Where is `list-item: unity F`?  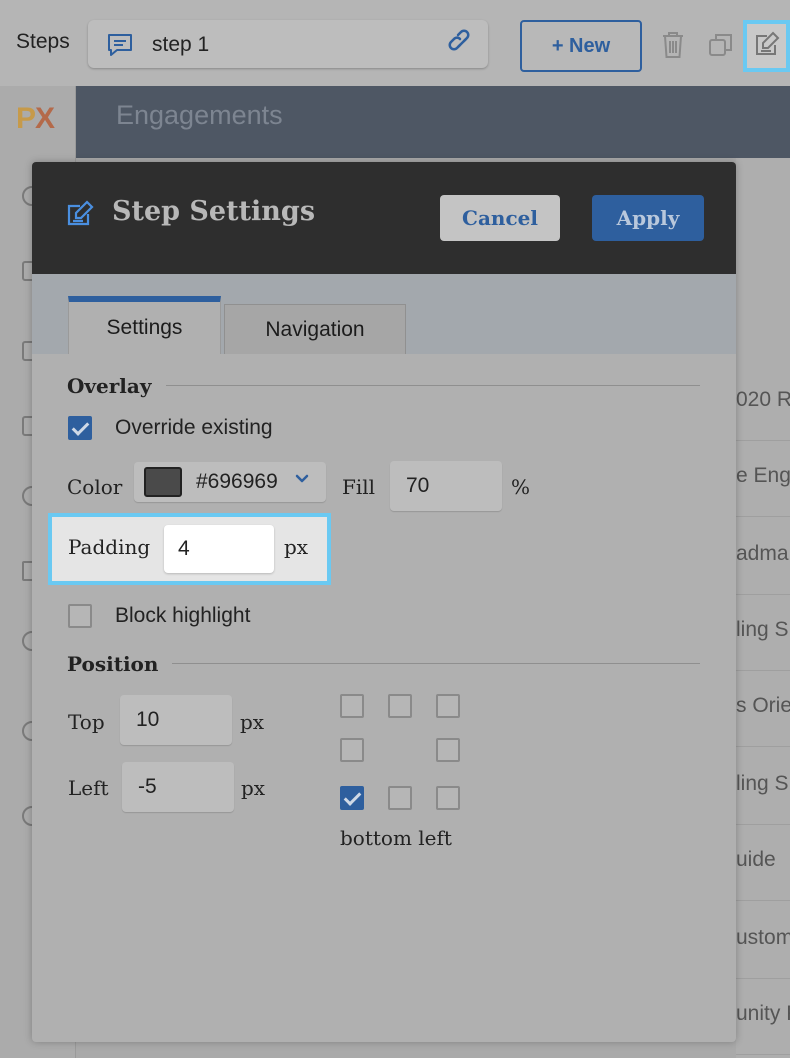
list-item: unity F is located at coordinates (763, 1013).